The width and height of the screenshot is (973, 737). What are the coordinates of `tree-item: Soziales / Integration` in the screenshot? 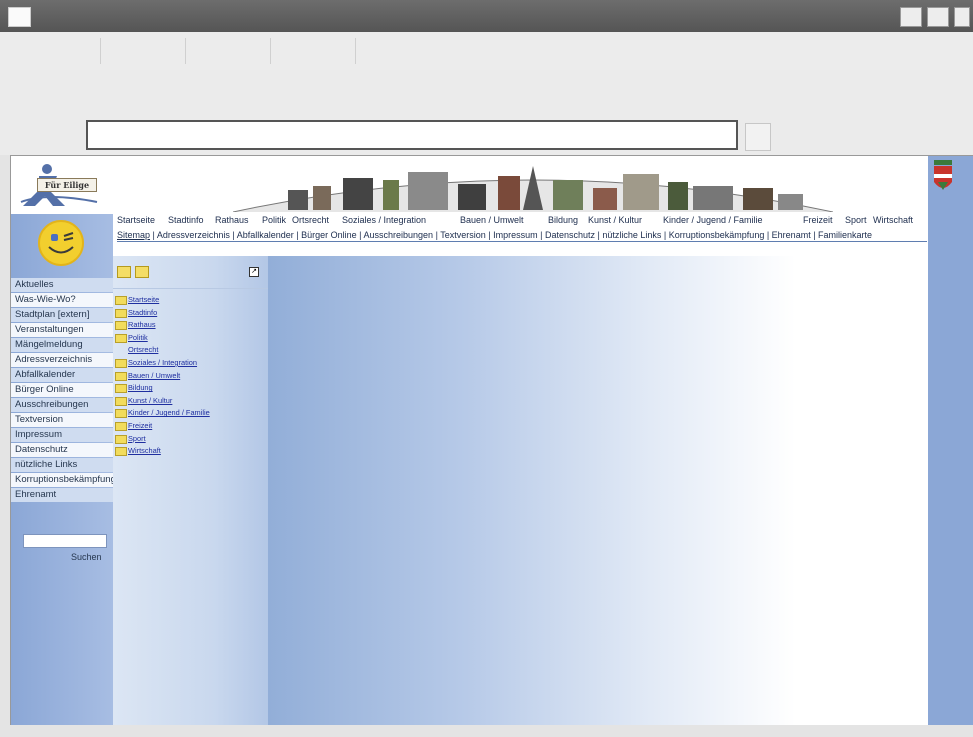 It's located at (162, 363).